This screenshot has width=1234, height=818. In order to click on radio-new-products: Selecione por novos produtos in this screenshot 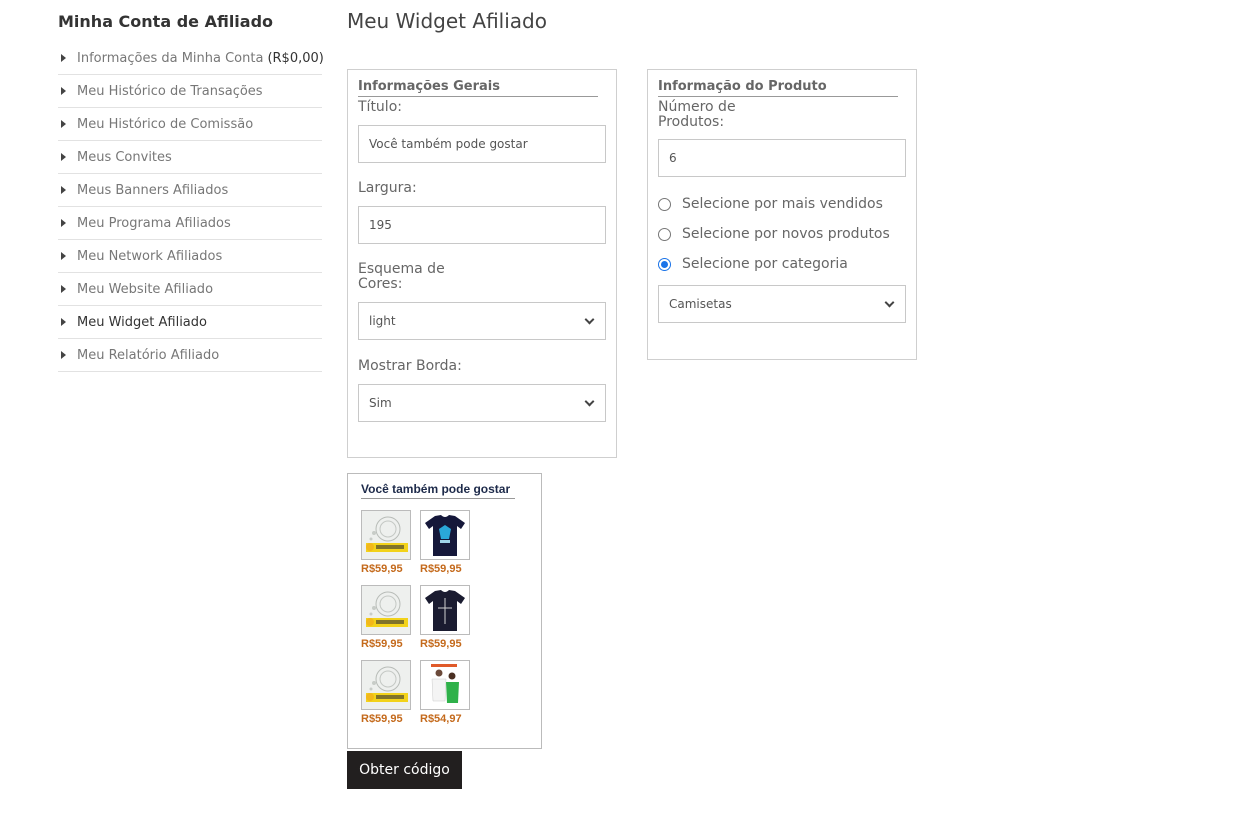, I will do `click(782, 234)`.